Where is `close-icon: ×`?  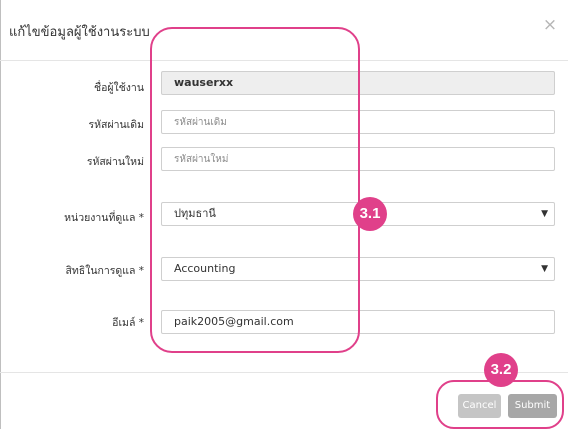 close-icon: × is located at coordinates (550, 25).